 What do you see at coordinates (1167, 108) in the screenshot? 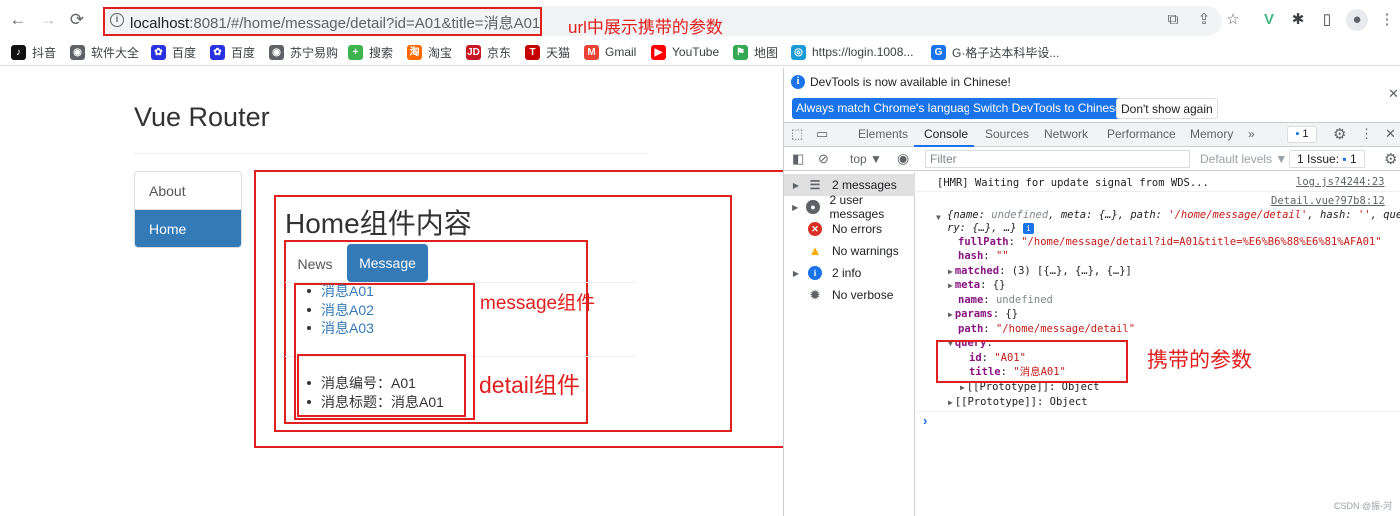
I see `dont-show-again-button: Don't show again` at bounding box center [1167, 108].